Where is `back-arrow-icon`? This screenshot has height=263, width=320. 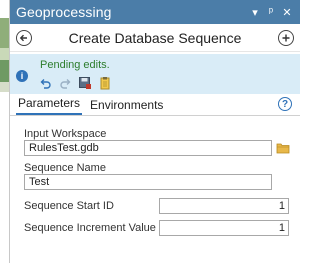
back-arrow-icon is located at coordinates (24, 37).